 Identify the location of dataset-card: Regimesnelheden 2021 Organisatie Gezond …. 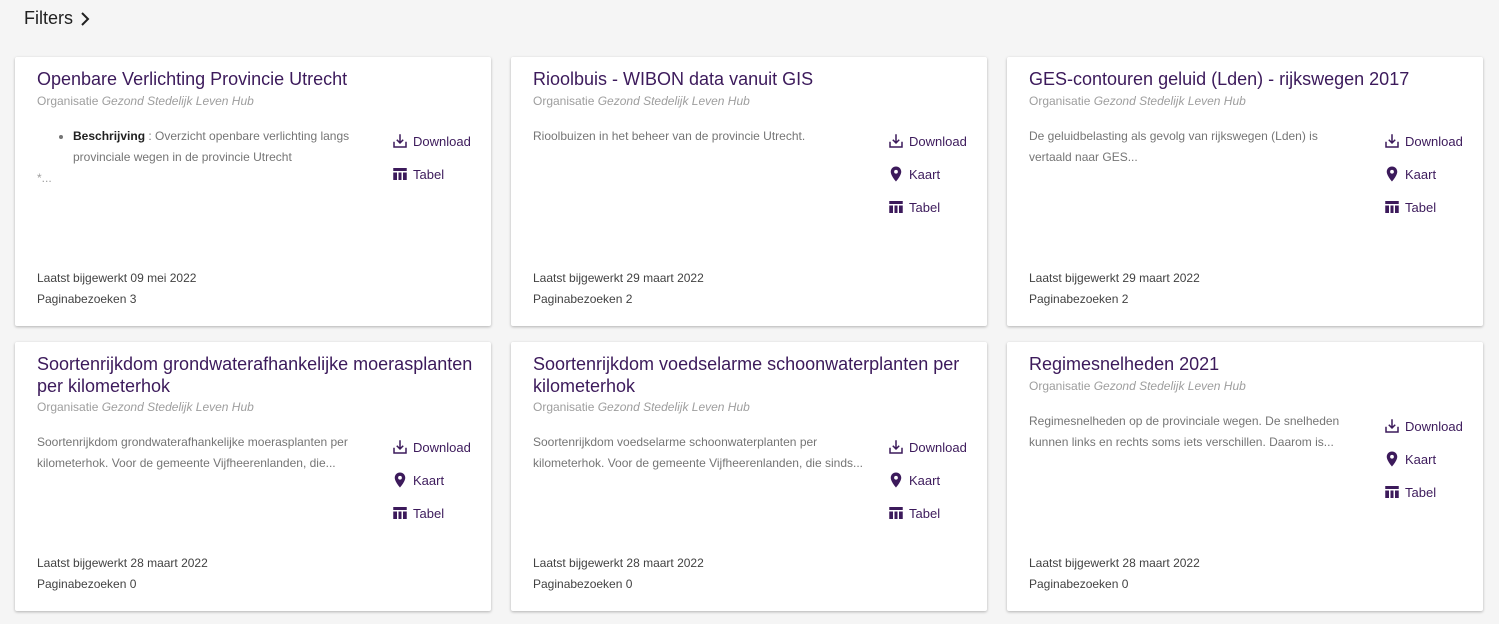
(1245, 476).